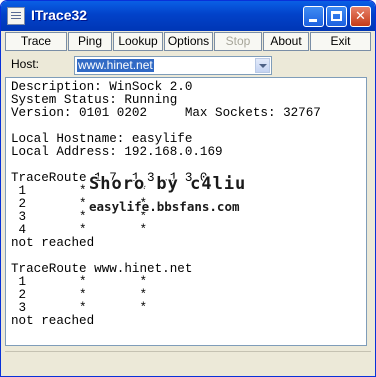 The width and height of the screenshot is (376, 377). What do you see at coordinates (173, 65) in the screenshot?
I see `host-combobox: www.hinet.net` at bounding box center [173, 65].